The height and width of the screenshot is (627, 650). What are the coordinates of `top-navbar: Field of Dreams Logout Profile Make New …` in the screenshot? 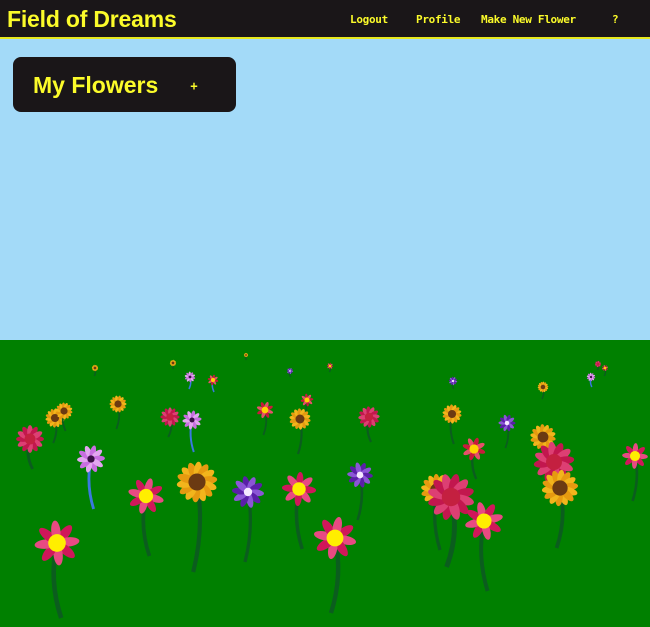 It's located at (325, 19).